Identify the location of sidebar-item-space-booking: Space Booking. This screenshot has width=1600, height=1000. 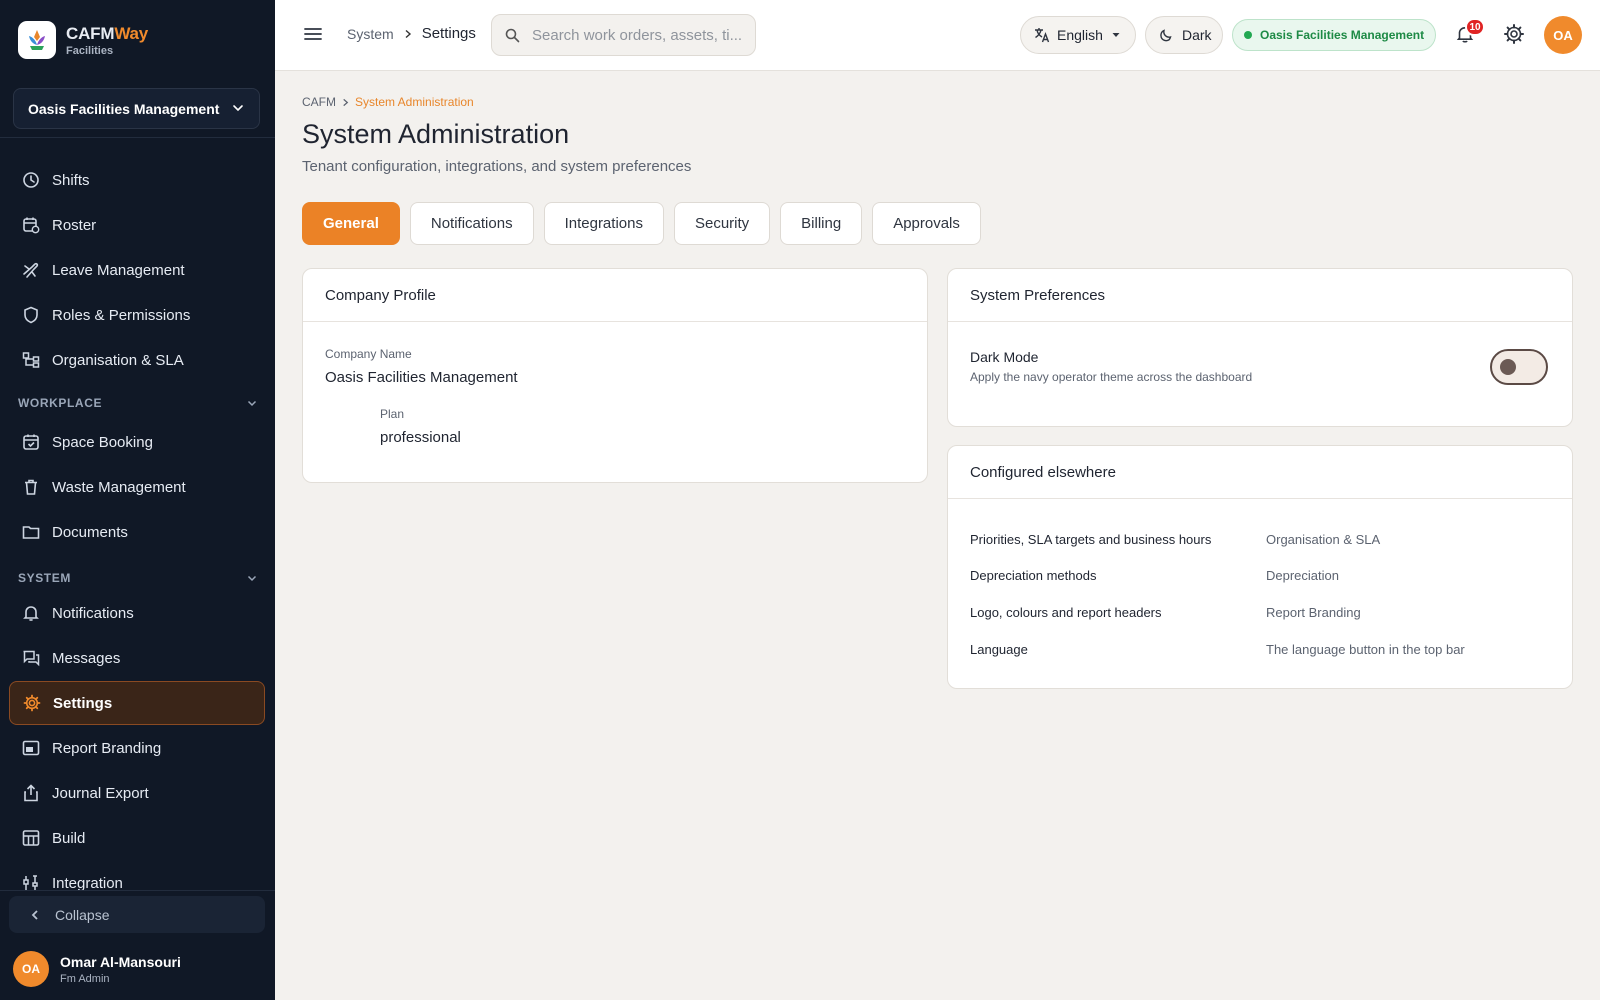
(137, 442).